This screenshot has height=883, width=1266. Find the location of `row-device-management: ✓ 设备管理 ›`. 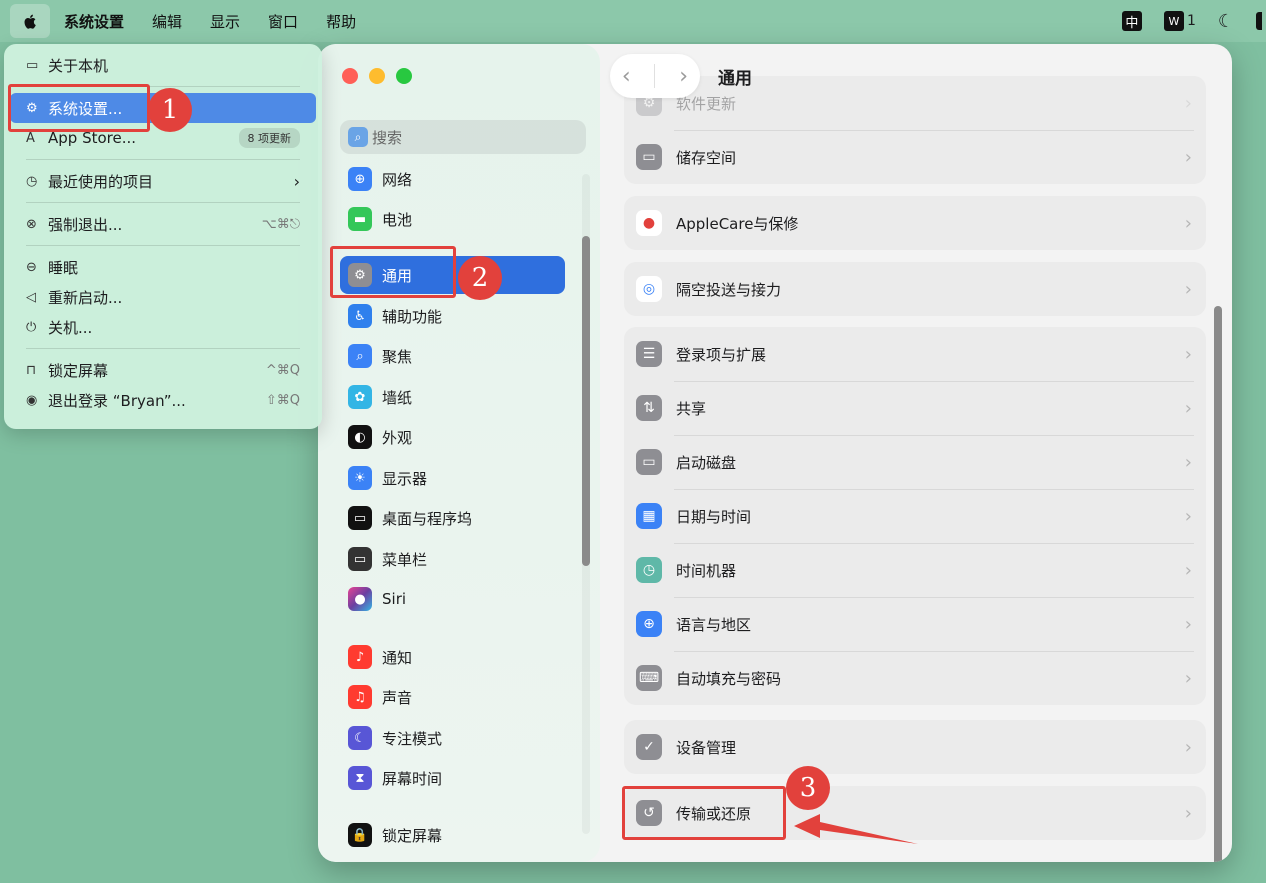

row-device-management: ✓ 设备管理 › is located at coordinates (915, 747).